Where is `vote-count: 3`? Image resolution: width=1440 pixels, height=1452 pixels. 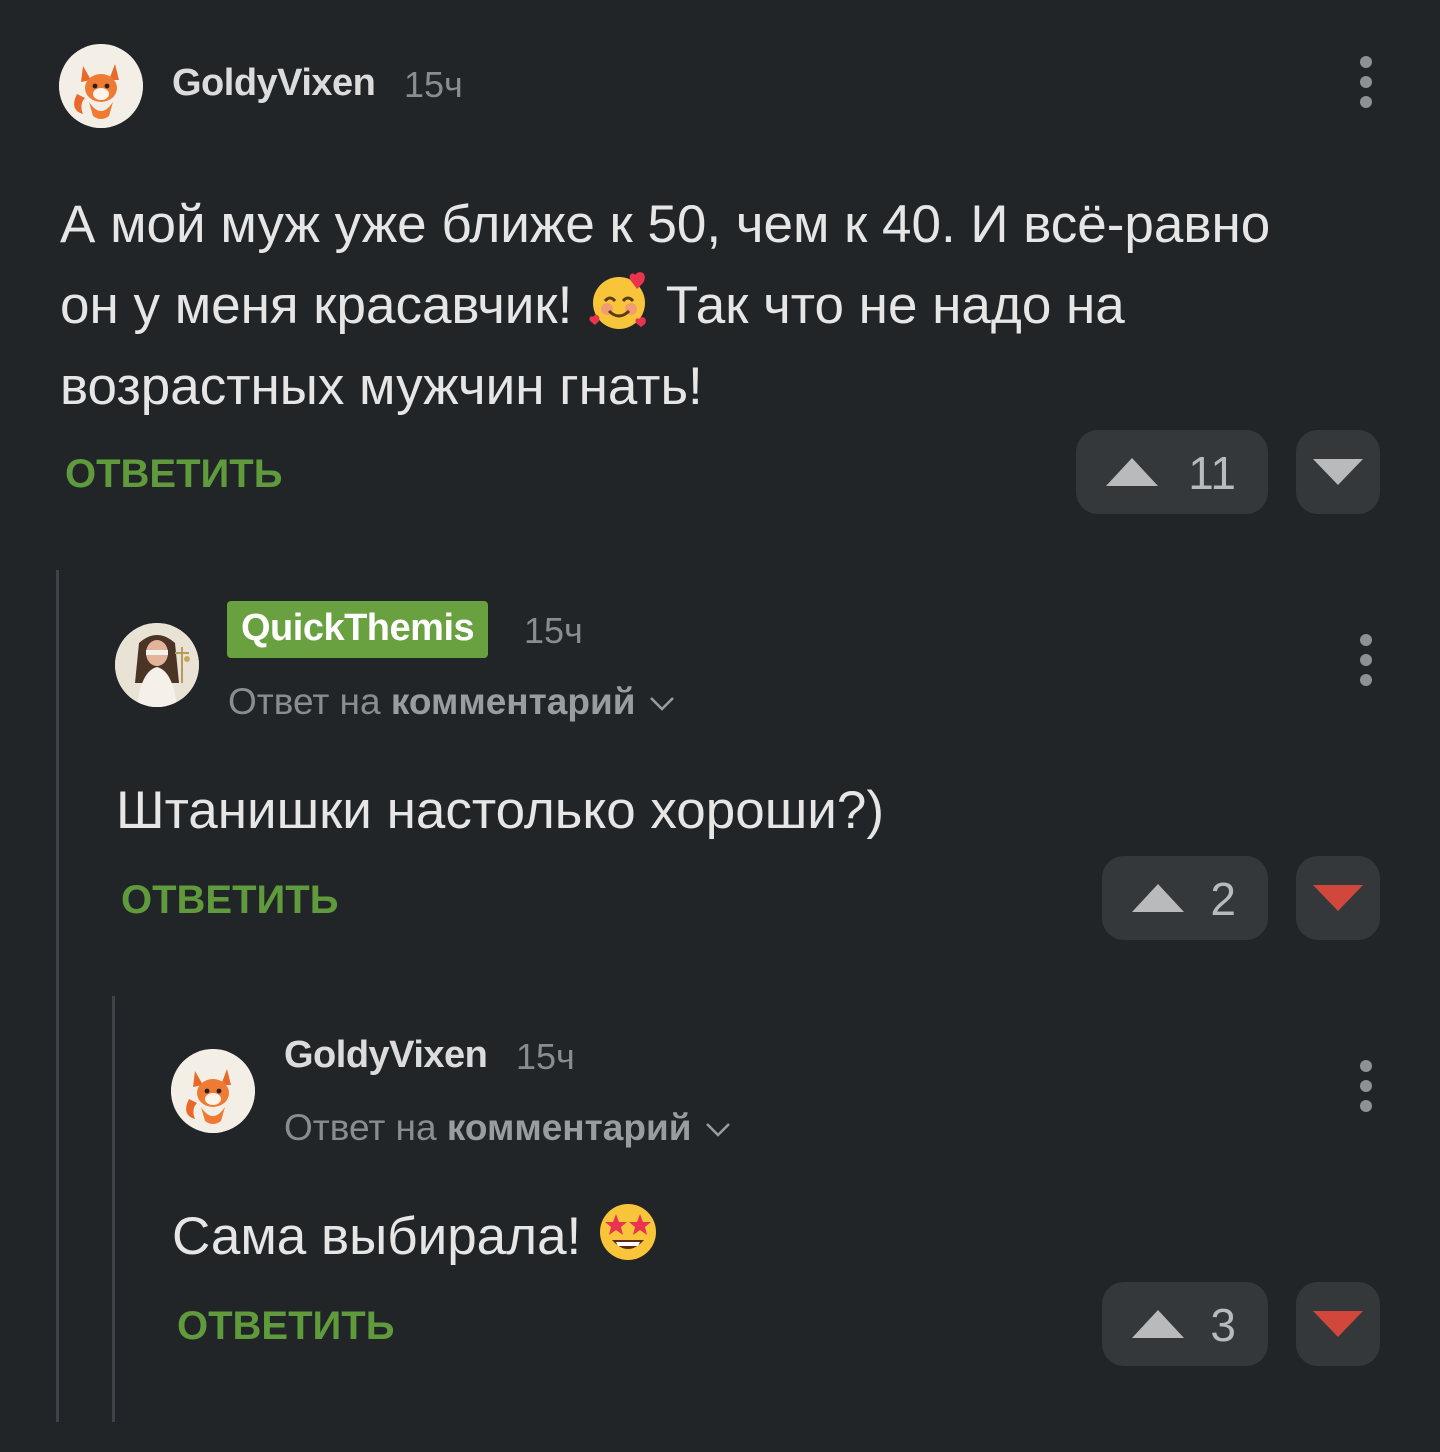
vote-count: 3 is located at coordinates (1223, 1325).